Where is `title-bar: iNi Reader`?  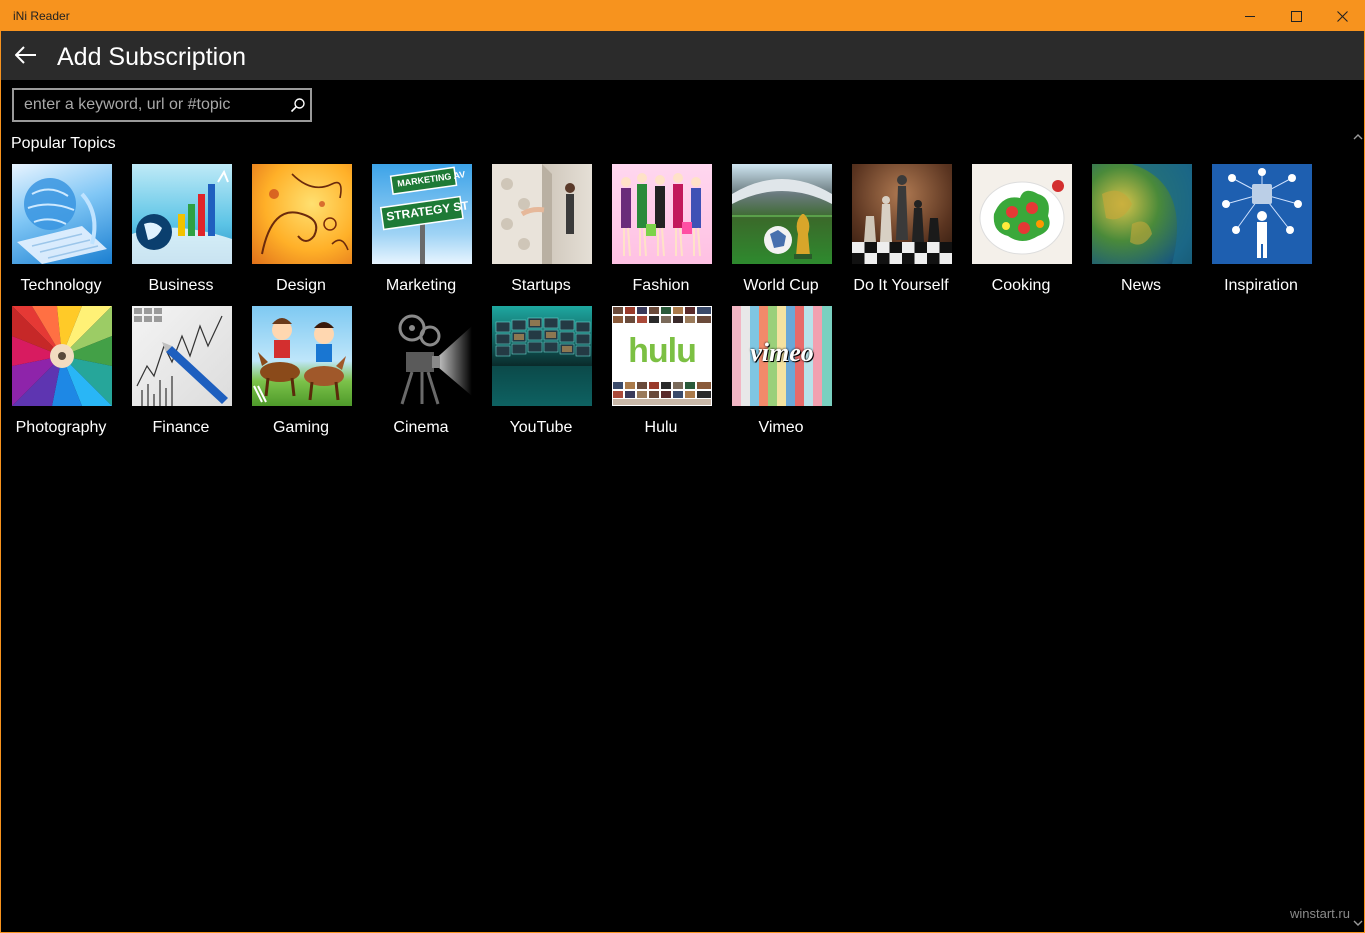 title-bar: iNi Reader is located at coordinates (682, 16).